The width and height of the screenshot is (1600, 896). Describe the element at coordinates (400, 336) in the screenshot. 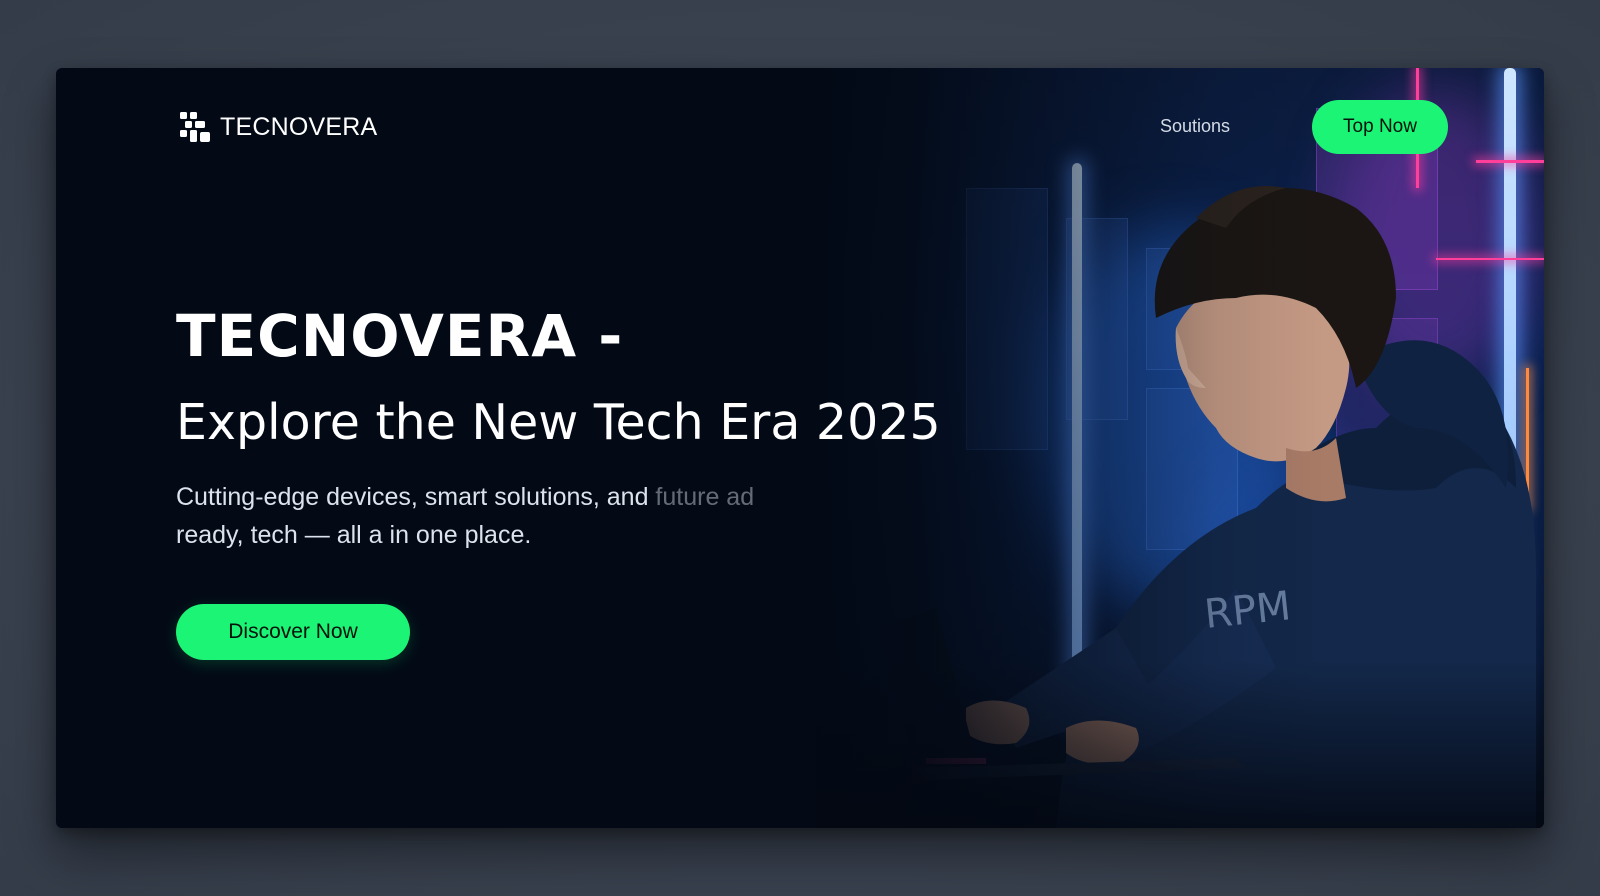

I see `hero-title: TECNOVERA -` at that location.